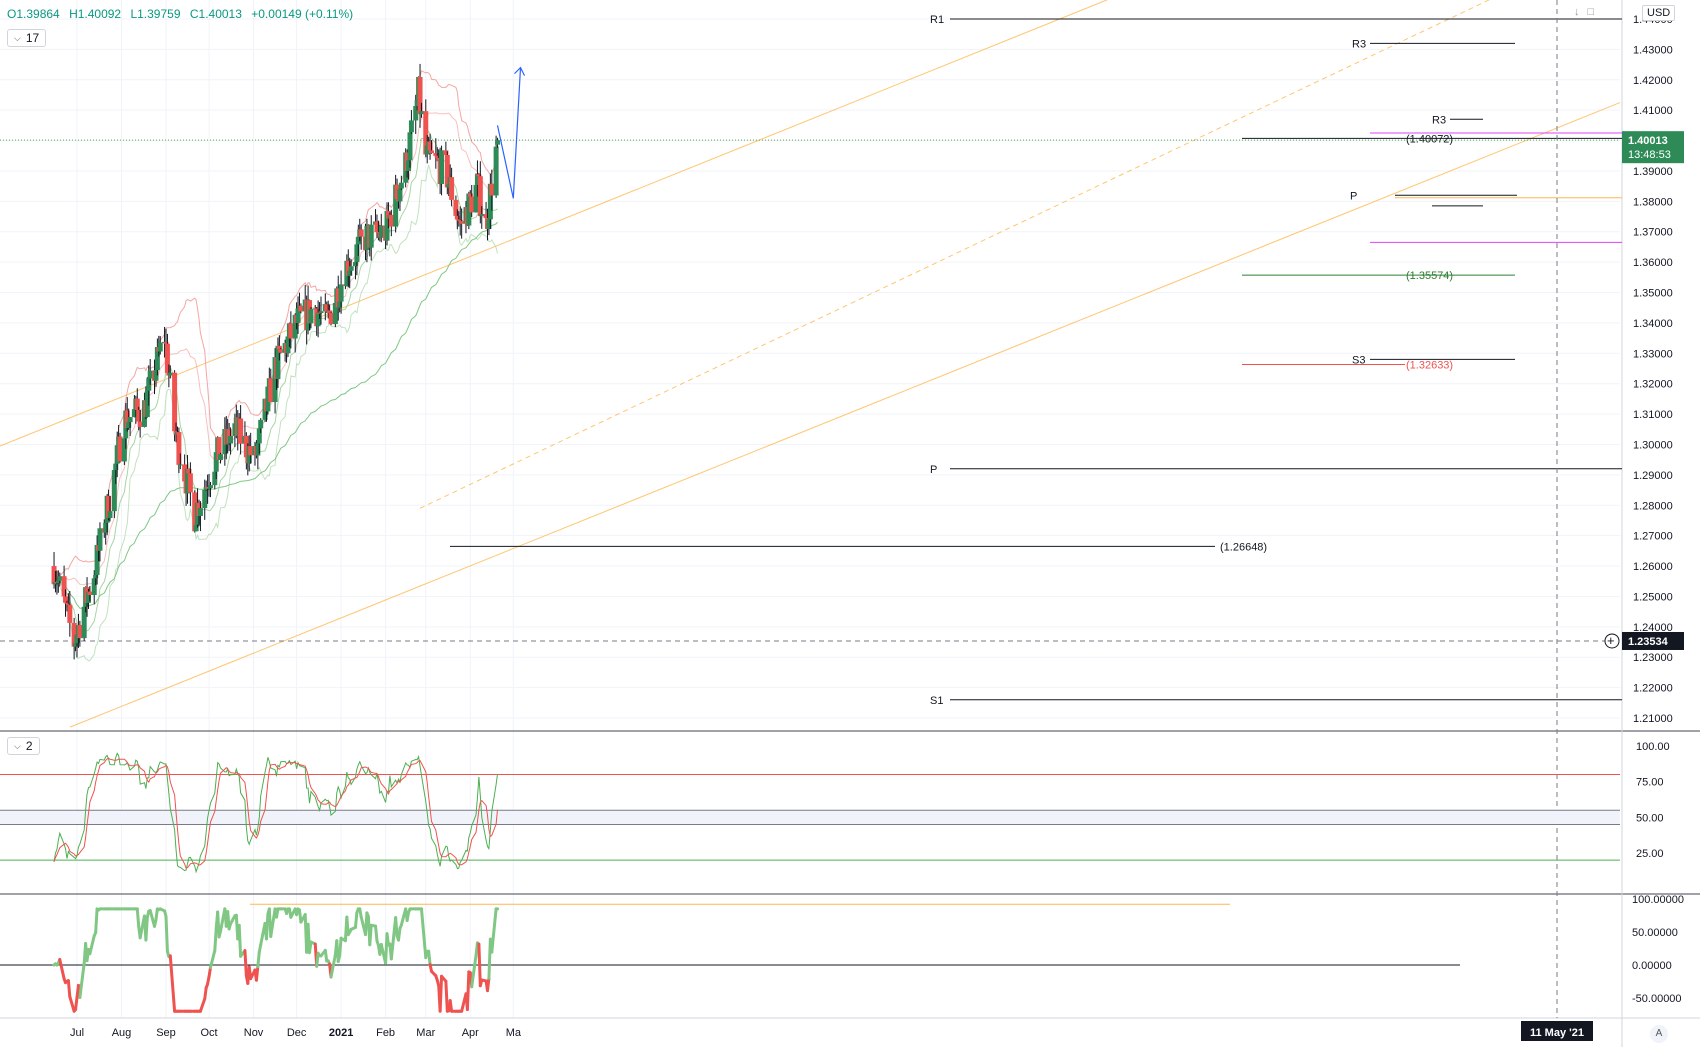  What do you see at coordinates (1648, 141) in the screenshot?
I see `last-price-label: 1.40013` at bounding box center [1648, 141].